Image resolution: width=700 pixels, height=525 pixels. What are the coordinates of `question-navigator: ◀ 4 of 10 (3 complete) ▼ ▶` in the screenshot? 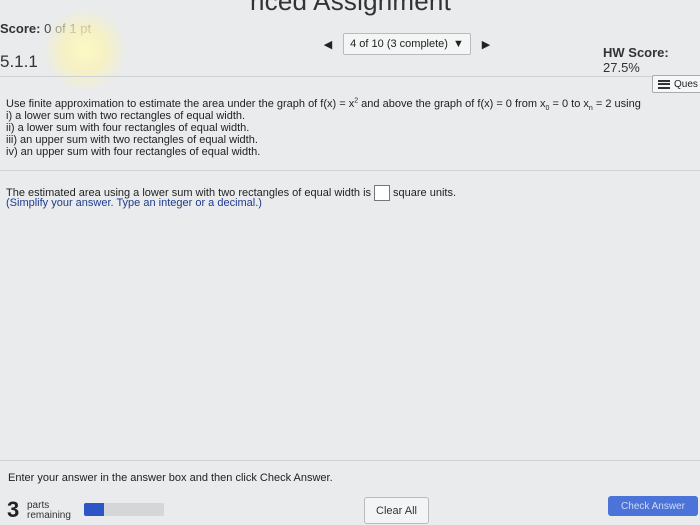 It's located at (407, 44).